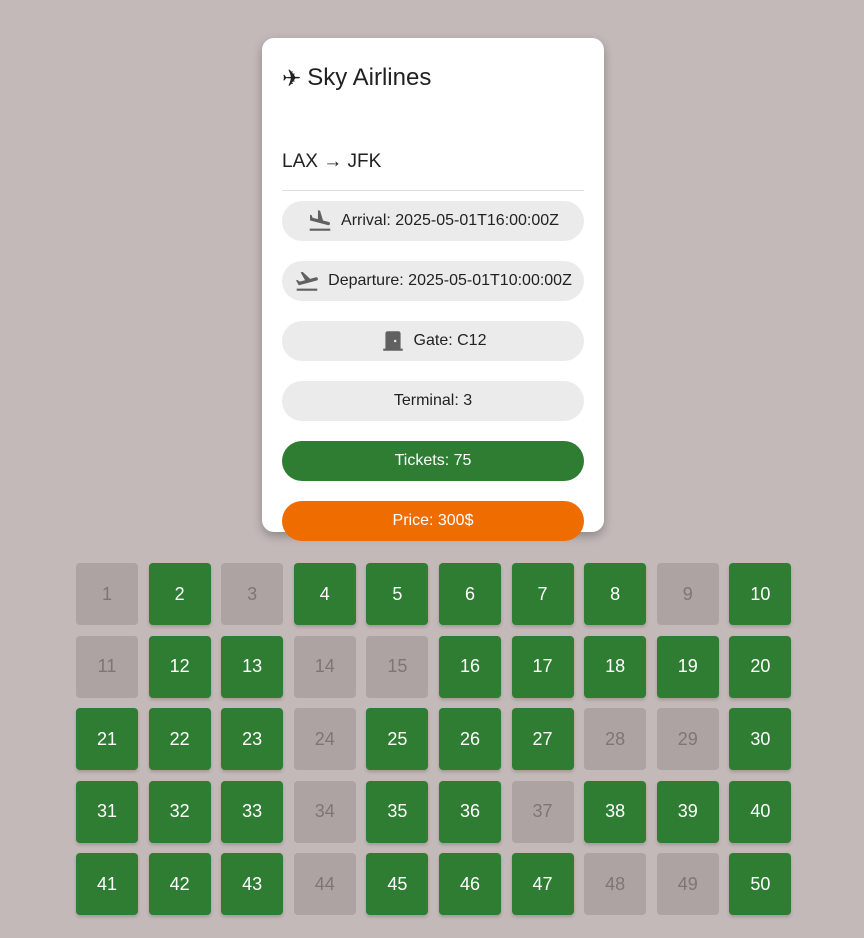 This screenshot has height=938, width=864. Describe the element at coordinates (615, 594) in the screenshot. I see `seat-available: 8` at that location.